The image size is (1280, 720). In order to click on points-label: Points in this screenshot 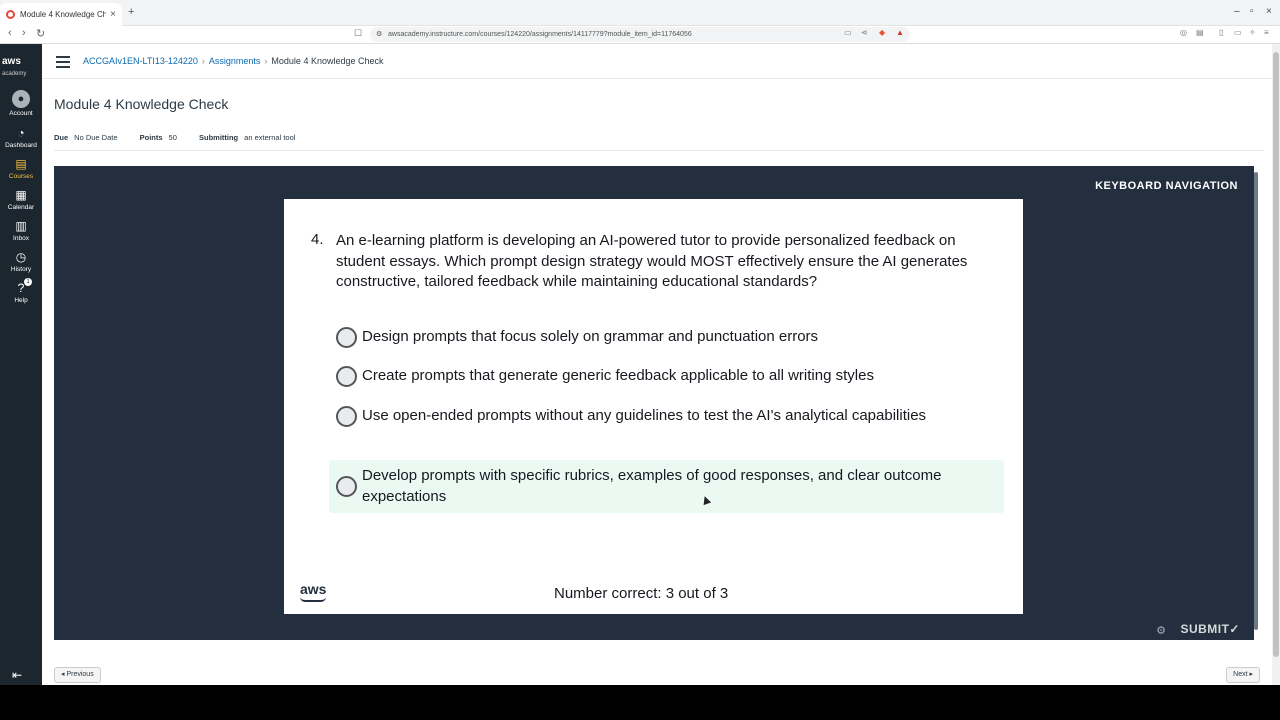, I will do `click(151, 137)`.